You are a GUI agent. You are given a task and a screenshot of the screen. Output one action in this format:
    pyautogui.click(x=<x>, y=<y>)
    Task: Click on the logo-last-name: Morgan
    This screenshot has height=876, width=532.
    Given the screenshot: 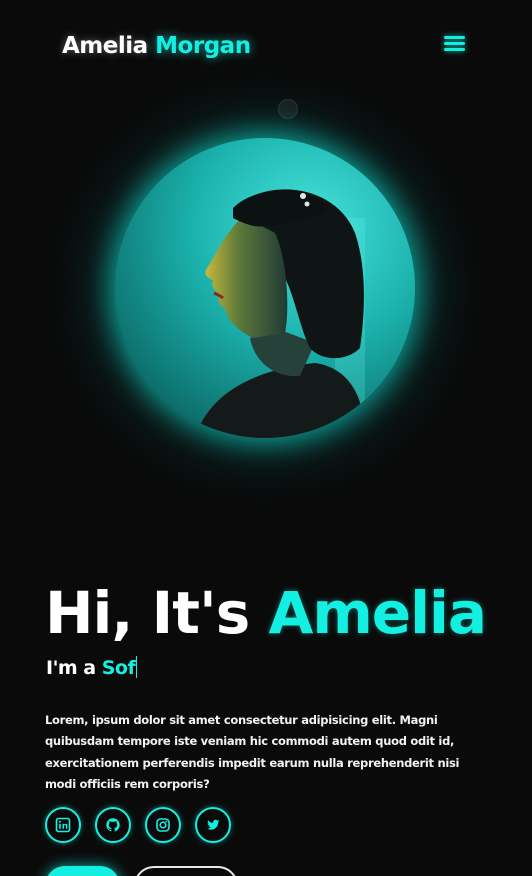 What is the action you would take?
    pyautogui.click(x=203, y=46)
    